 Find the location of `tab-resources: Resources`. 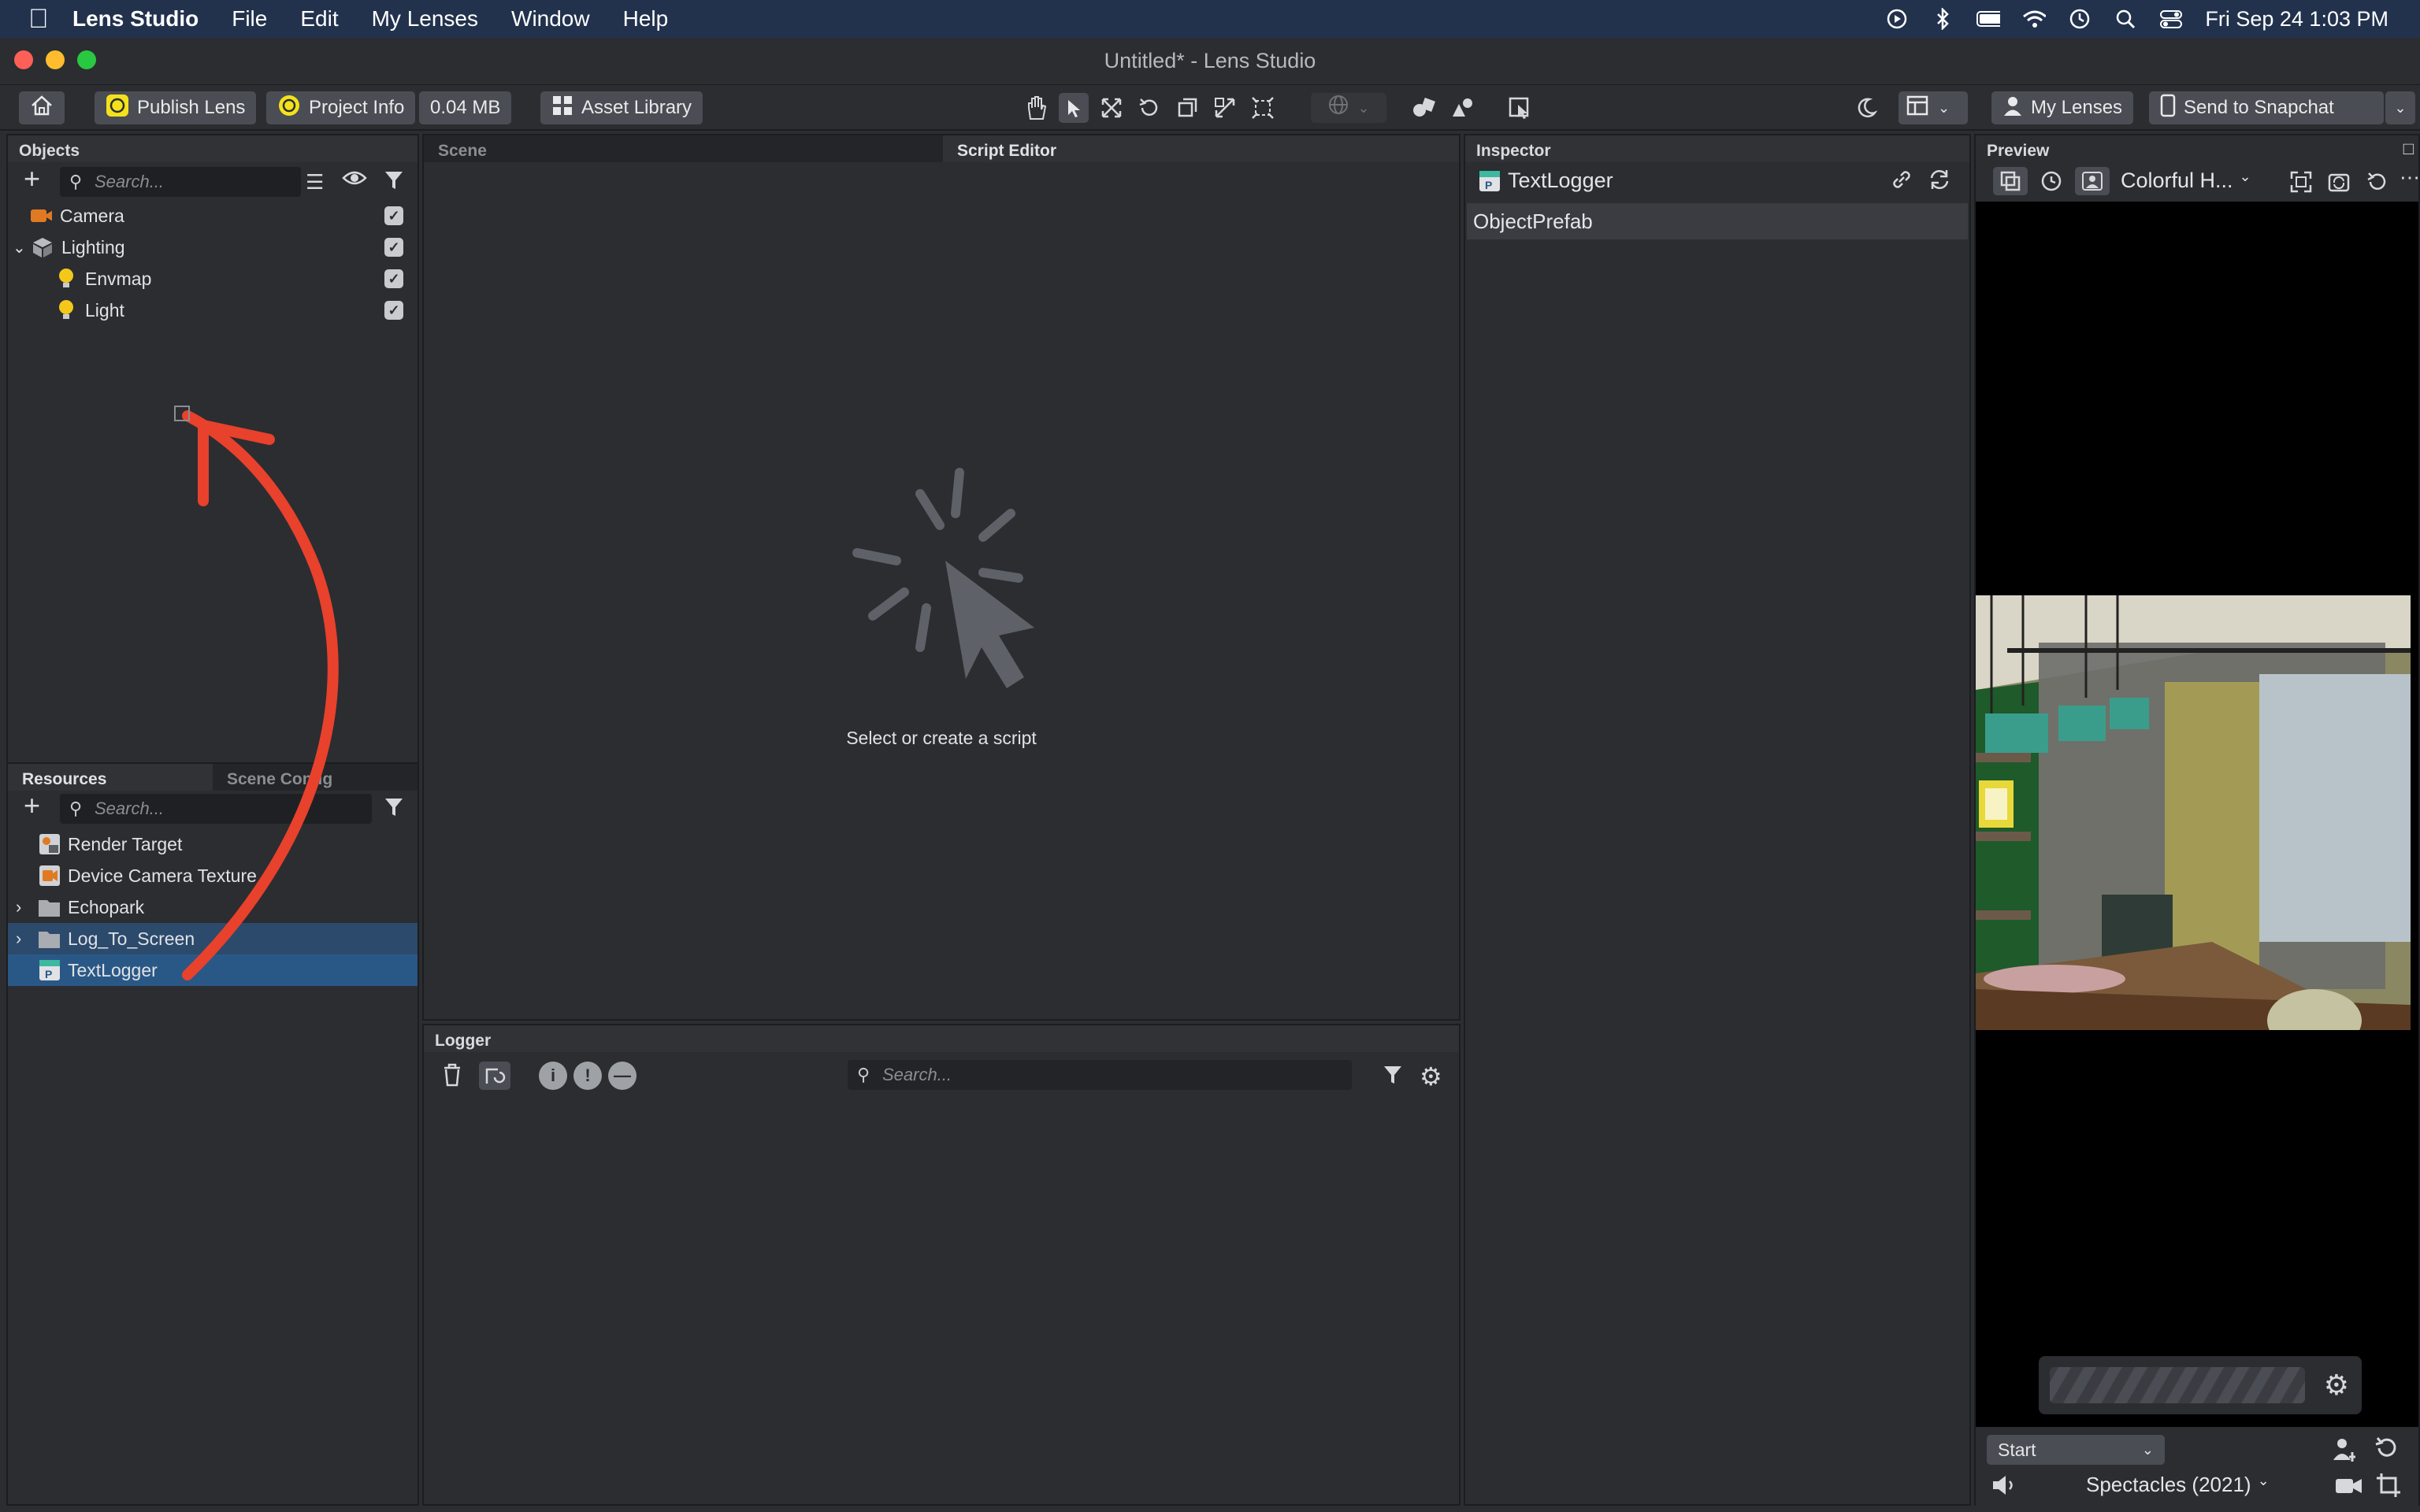

tab-resources: Resources is located at coordinates (110, 777).